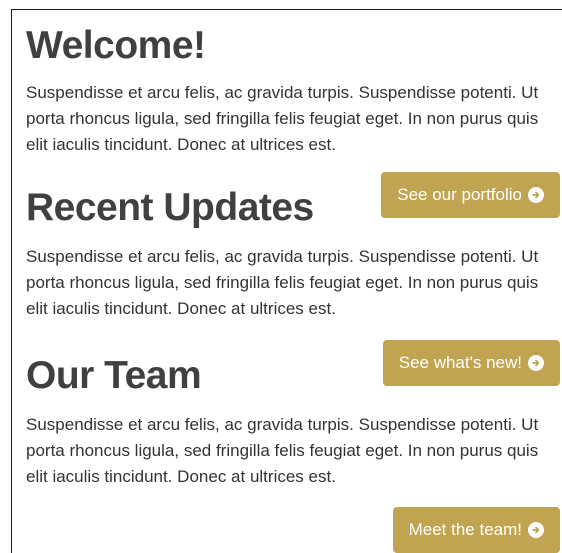 This screenshot has width=562, height=553. I want to click on section-heading: Recent Updates, so click(170, 207).